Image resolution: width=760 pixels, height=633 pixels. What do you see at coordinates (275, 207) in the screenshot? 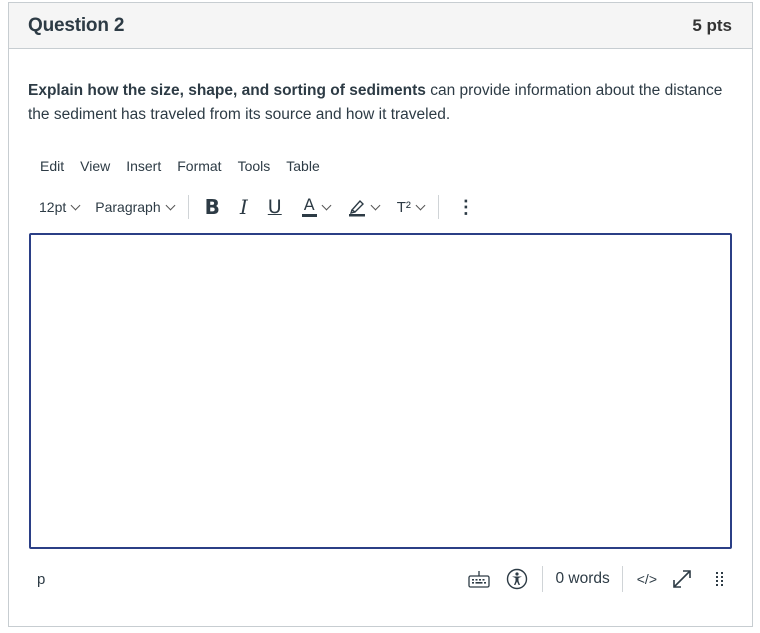
I see `underline-button: U` at bounding box center [275, 207].